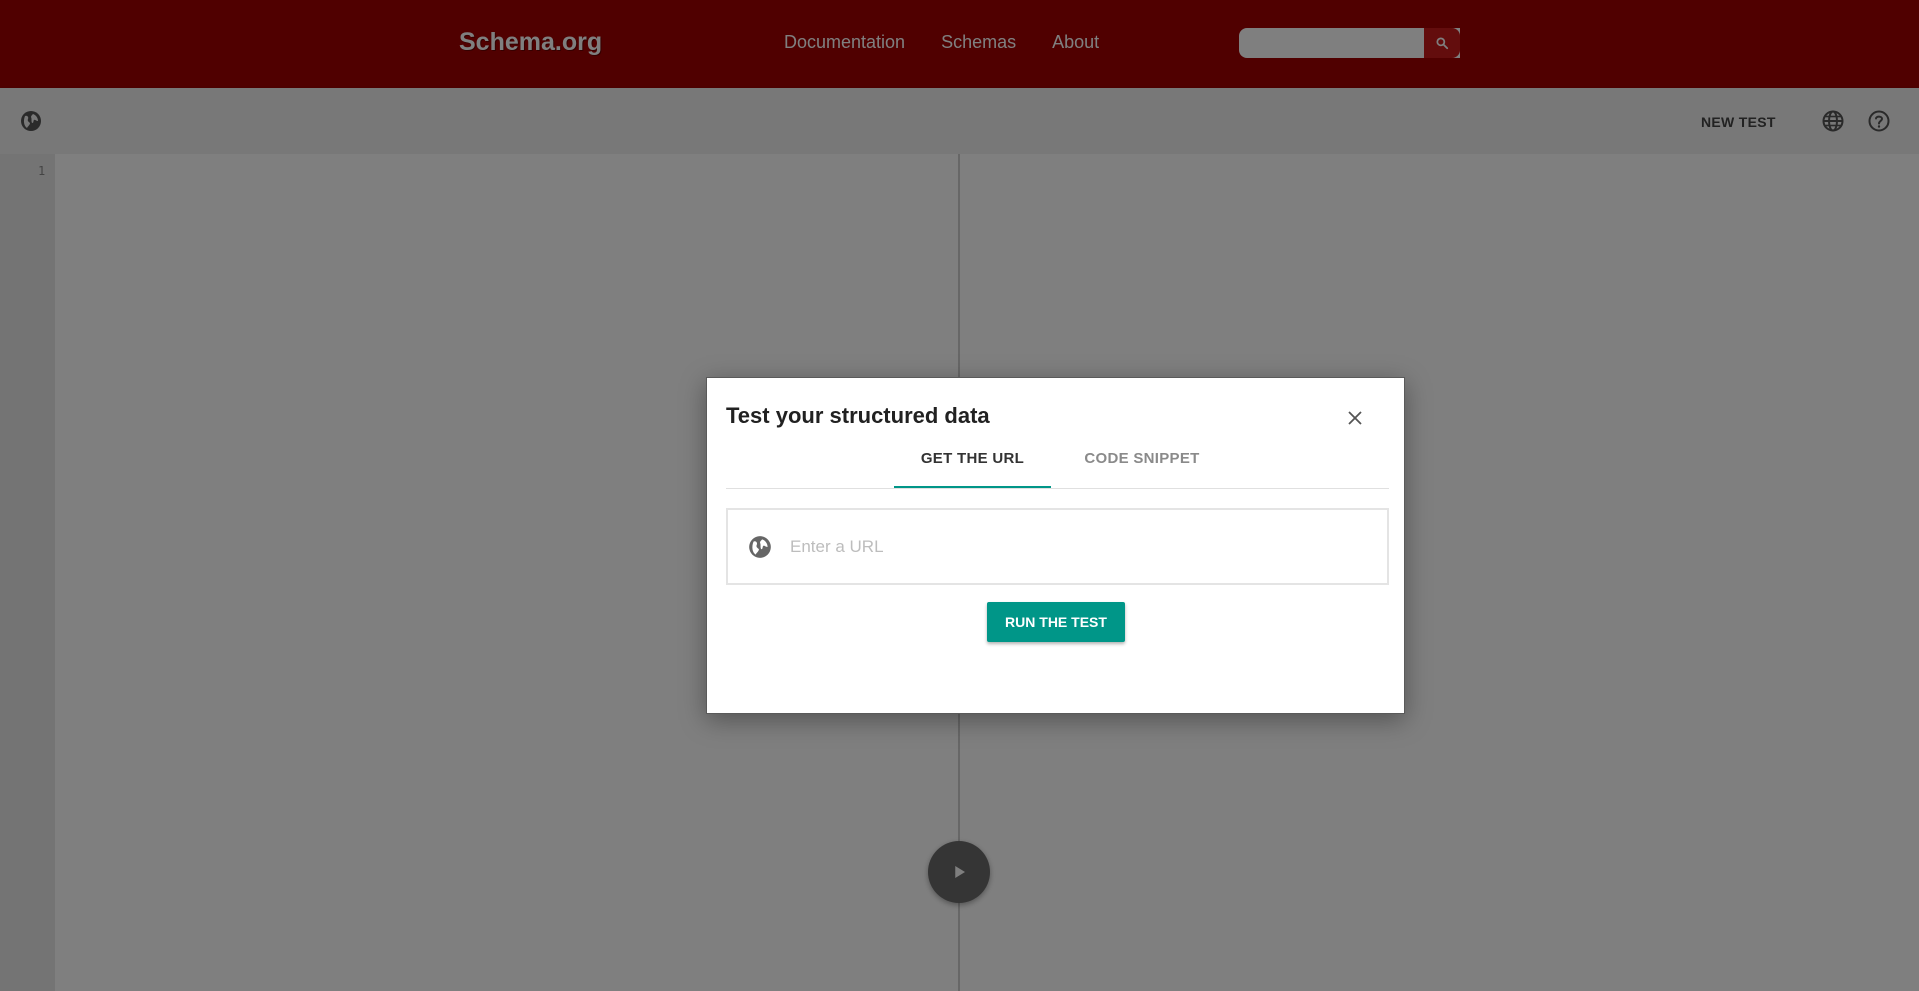  Describe the element at coordinates (1142, 469) in the screenshot. I see `tab-code-snippet: CODE SNIPPET` at that location.